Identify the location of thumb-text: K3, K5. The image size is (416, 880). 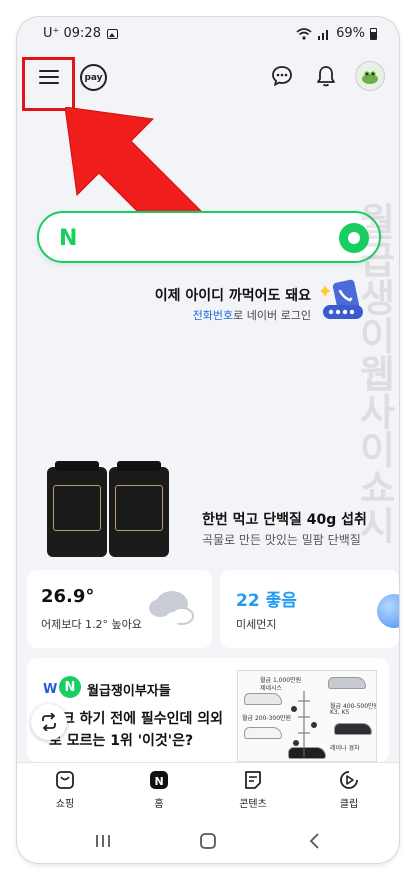
(340, 712).